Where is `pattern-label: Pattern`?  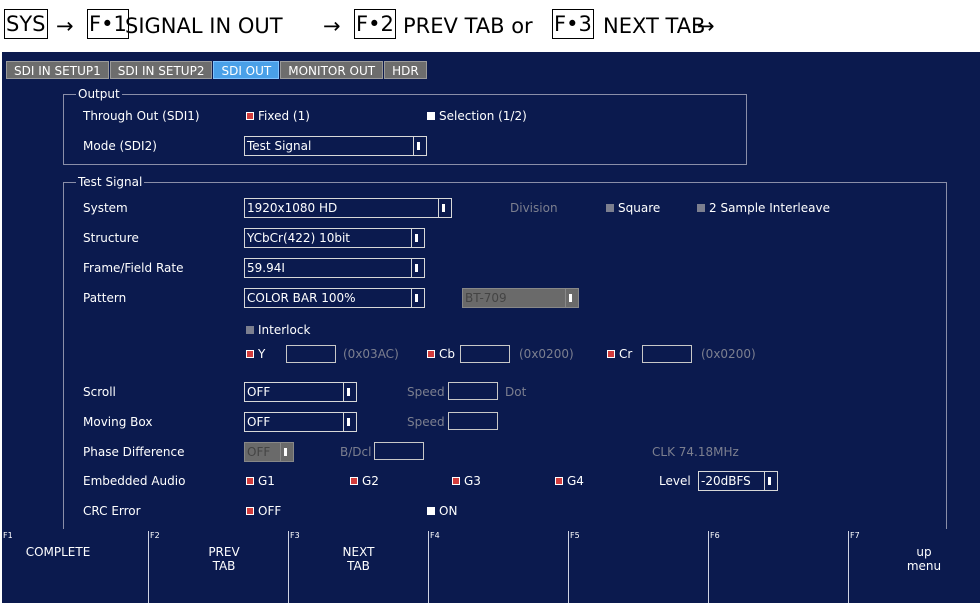 pattern-label: Pattern is located at coordinates (105, 298).